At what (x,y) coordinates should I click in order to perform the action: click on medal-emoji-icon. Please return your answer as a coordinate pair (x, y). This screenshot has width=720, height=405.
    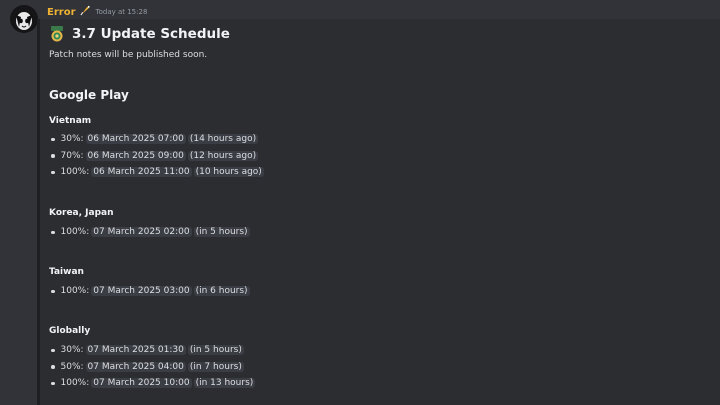
    Looking at the image, I should click on (57, 34).